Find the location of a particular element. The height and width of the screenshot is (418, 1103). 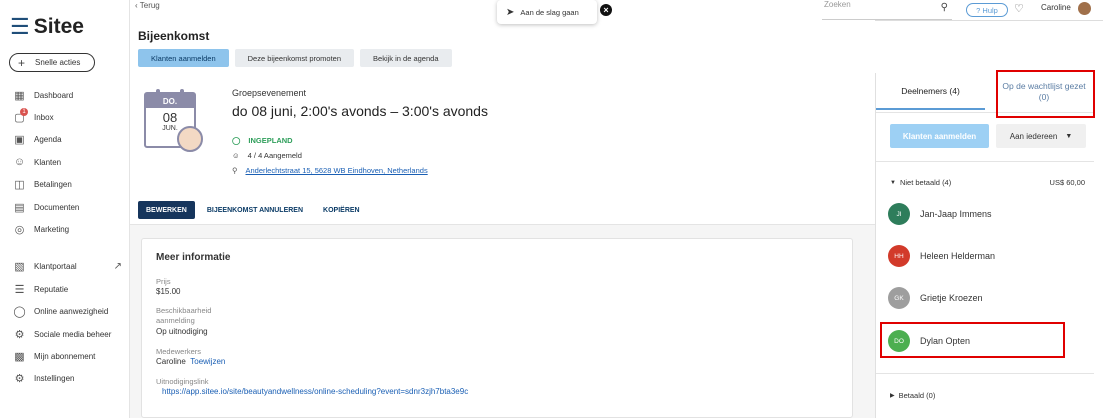

cancel-event-button: BIJEENKOMST ANNULEREN is located at coordinates (255, 210).